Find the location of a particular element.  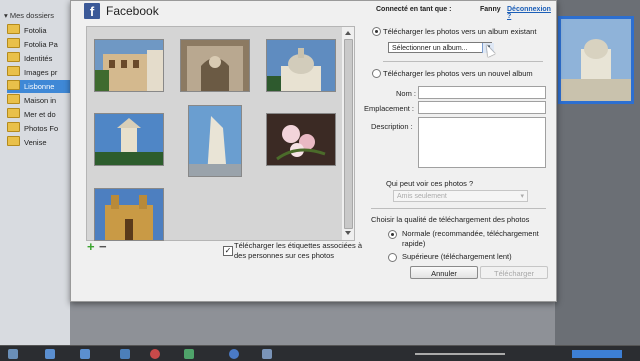

quality-high-radio is located at coordinates (392, 257).